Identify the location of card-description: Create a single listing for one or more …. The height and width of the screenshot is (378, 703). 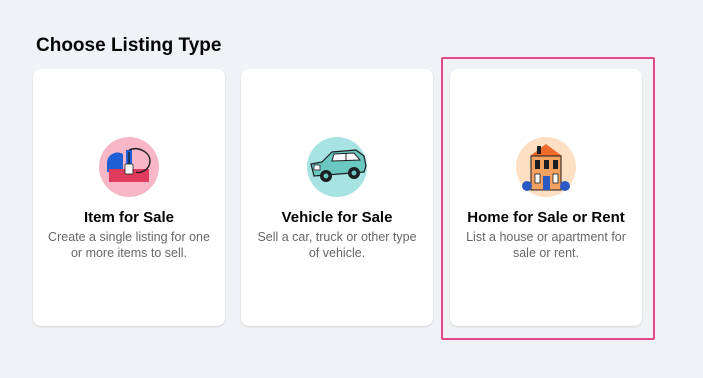
(129, 245).